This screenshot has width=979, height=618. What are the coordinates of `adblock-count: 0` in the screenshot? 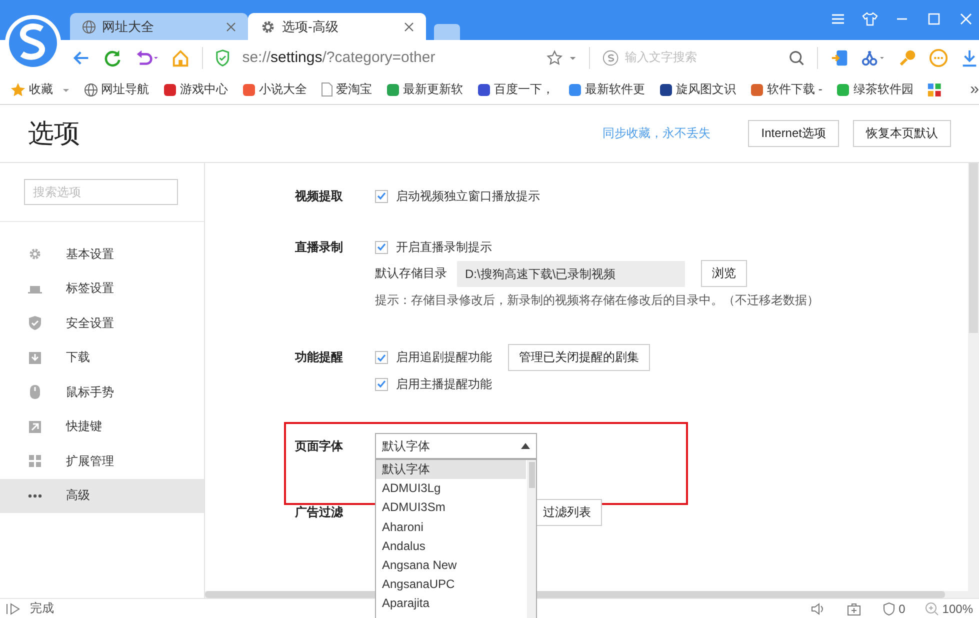 It's located at (902, 609).